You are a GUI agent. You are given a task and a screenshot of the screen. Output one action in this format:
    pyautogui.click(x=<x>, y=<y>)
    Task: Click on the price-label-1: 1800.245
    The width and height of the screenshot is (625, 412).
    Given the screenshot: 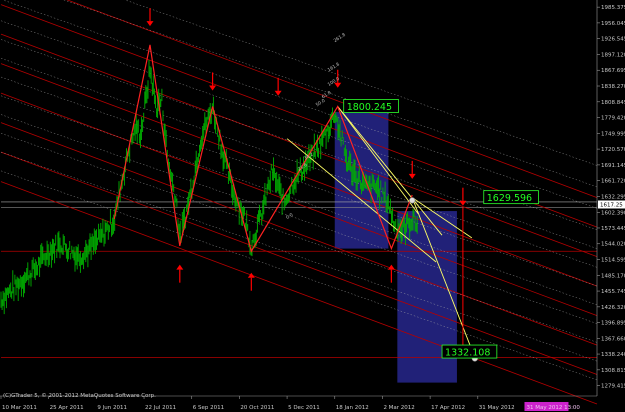 What is the action you would take?
    pyautogui.click(x=371, y=106)
    